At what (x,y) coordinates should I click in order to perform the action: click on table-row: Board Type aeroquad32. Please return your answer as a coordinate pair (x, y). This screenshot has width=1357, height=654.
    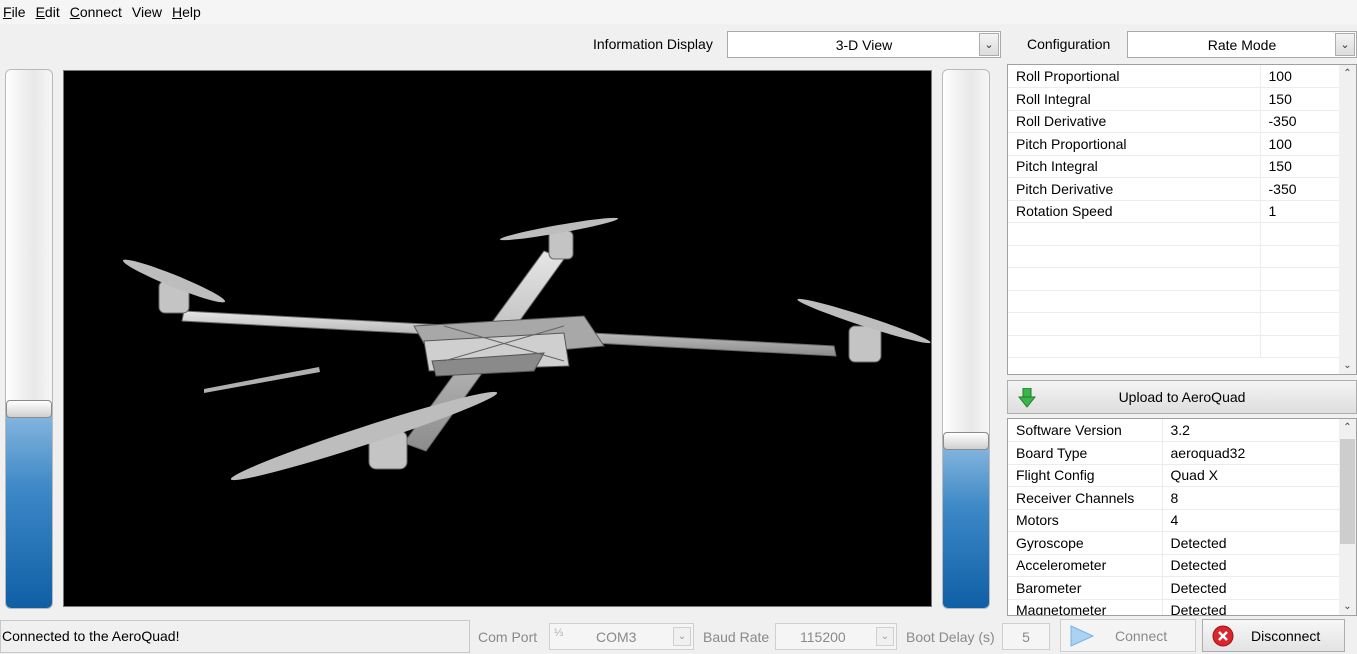
    Looking at the image, I should click on (1174, 453).